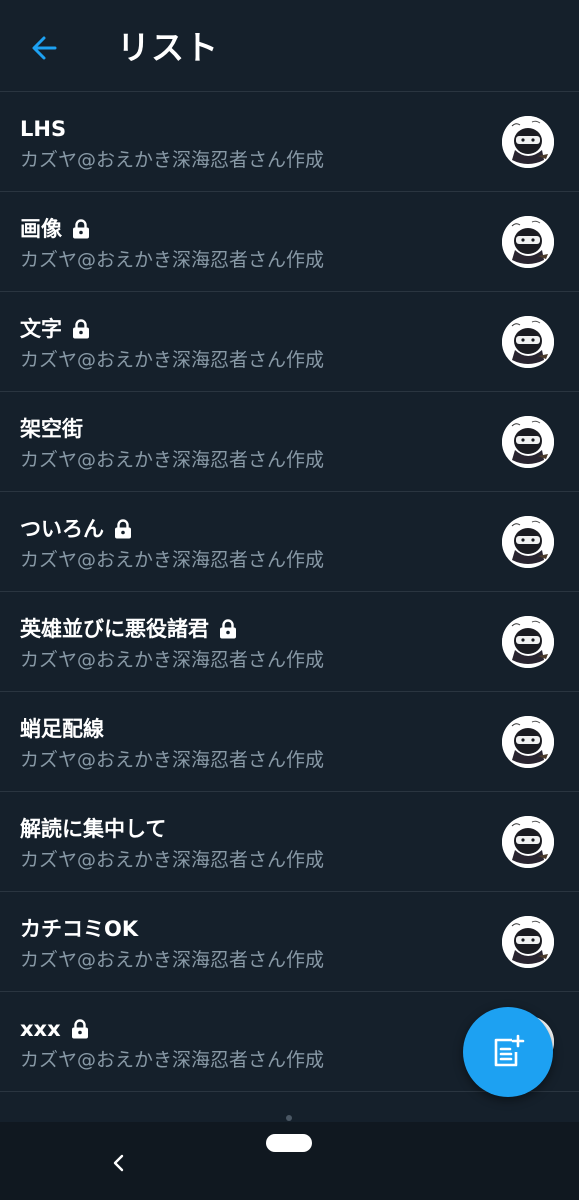 The height and width of the screenshot is (1200, 579). I want to click on chevron-left-icon, so click(118, 1163).